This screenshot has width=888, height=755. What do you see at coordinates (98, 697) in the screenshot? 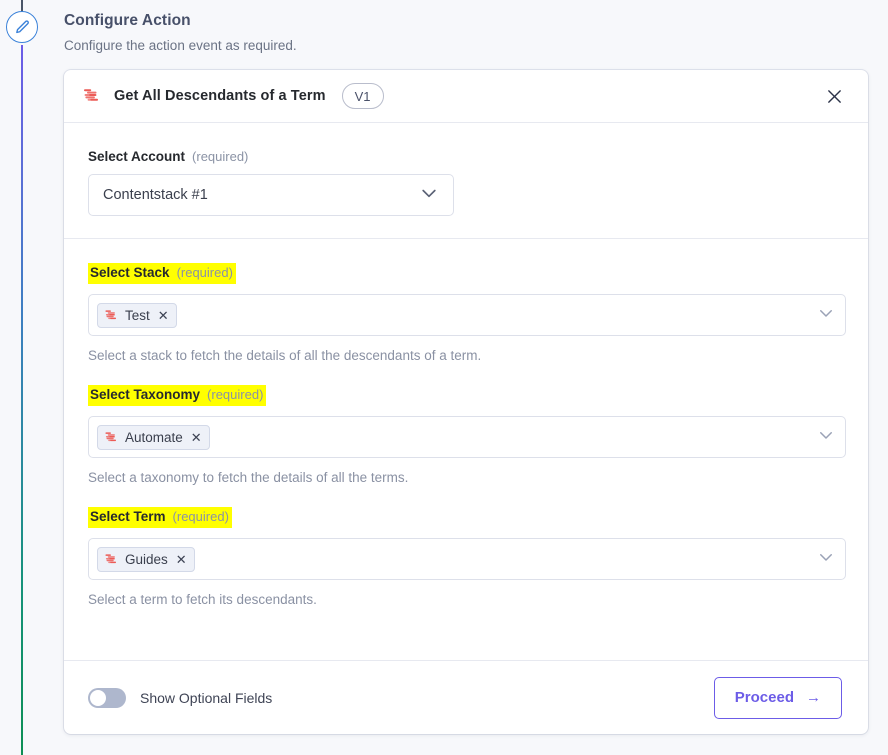
I see `toggle-knob` at bounding box center [98, 697].